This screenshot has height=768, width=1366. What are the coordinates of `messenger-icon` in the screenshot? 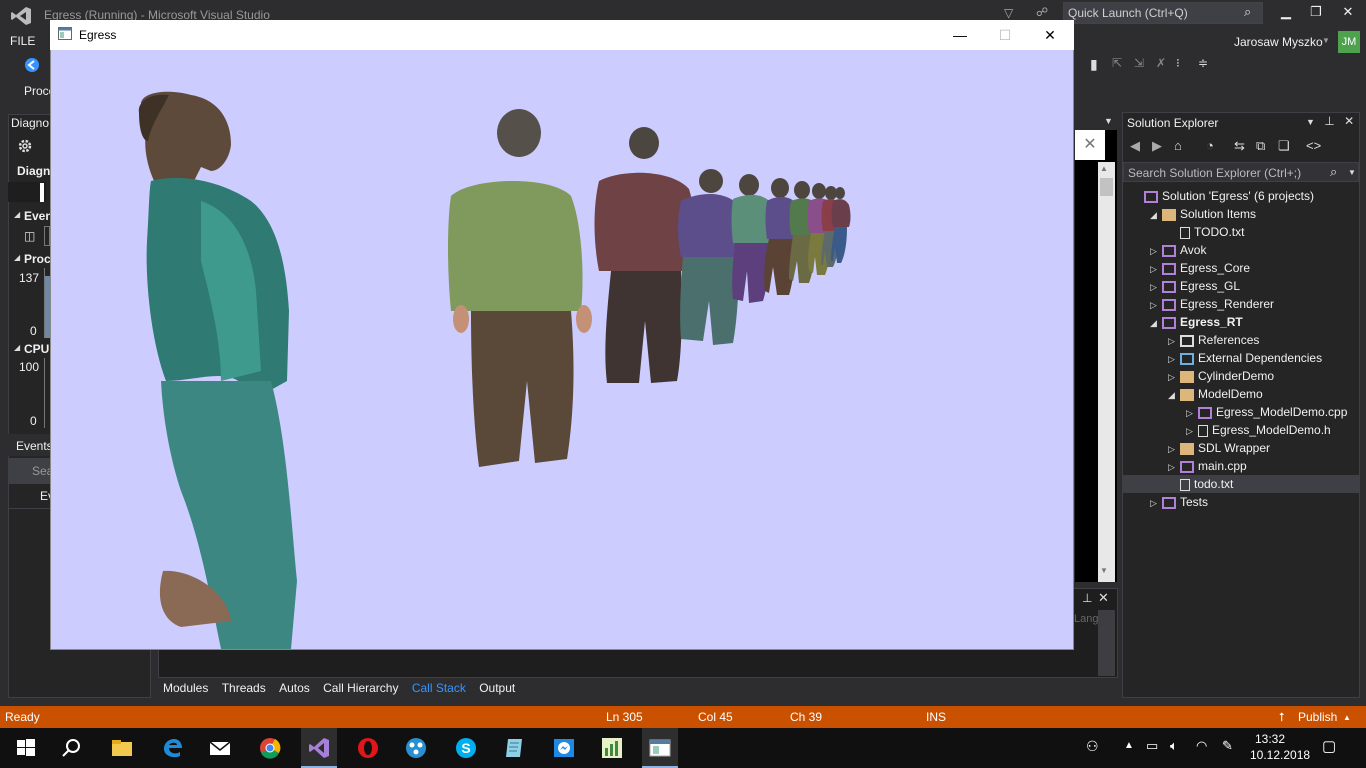 It's located at (564, 748).